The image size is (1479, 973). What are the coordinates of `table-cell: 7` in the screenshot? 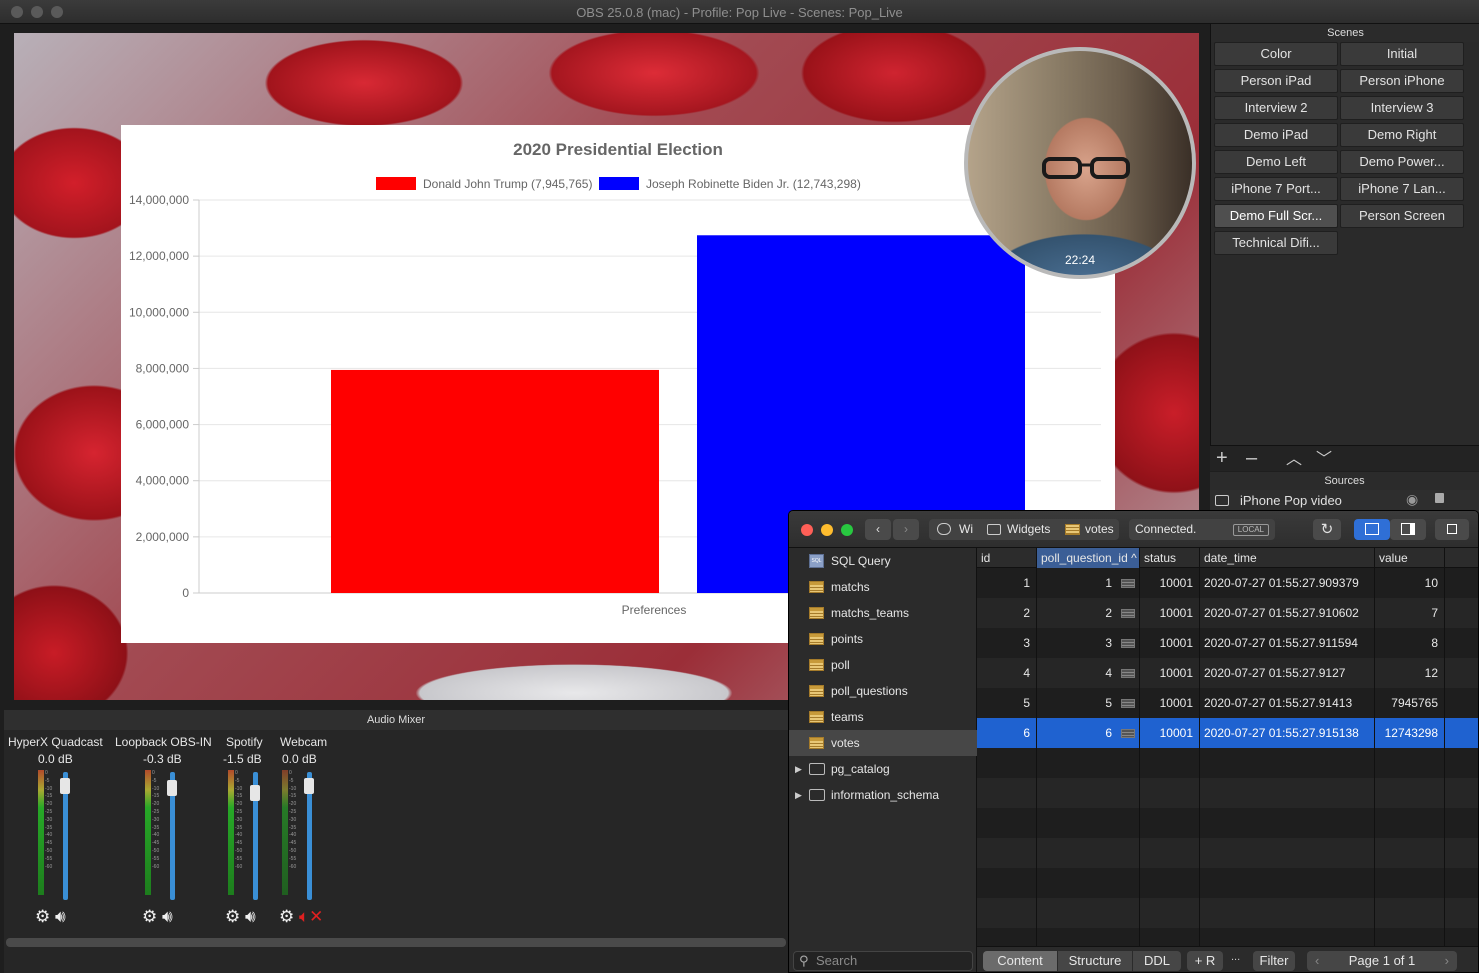 It's located at (1410, 613).